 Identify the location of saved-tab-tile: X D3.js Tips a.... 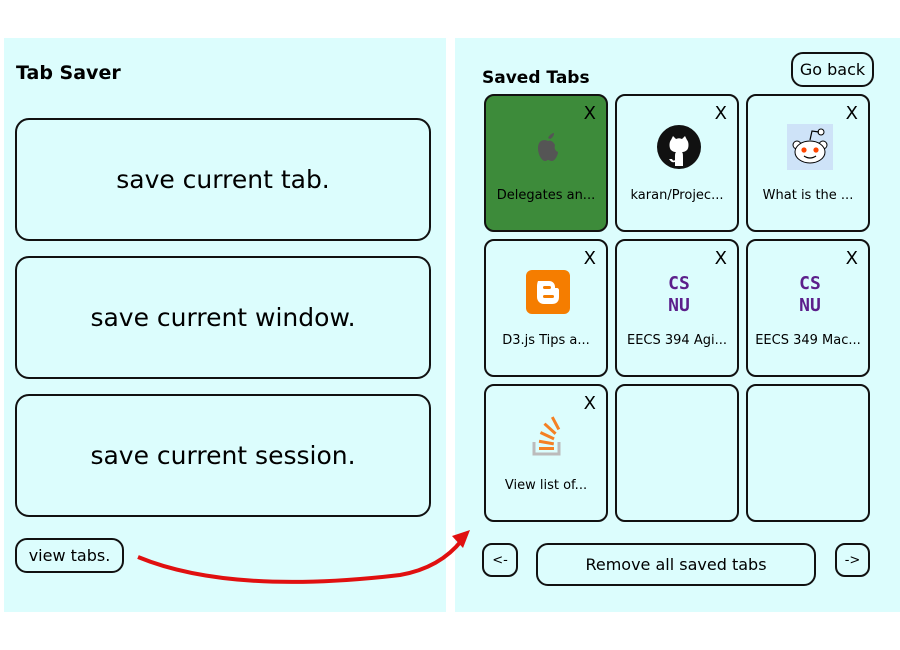
(546, 308).